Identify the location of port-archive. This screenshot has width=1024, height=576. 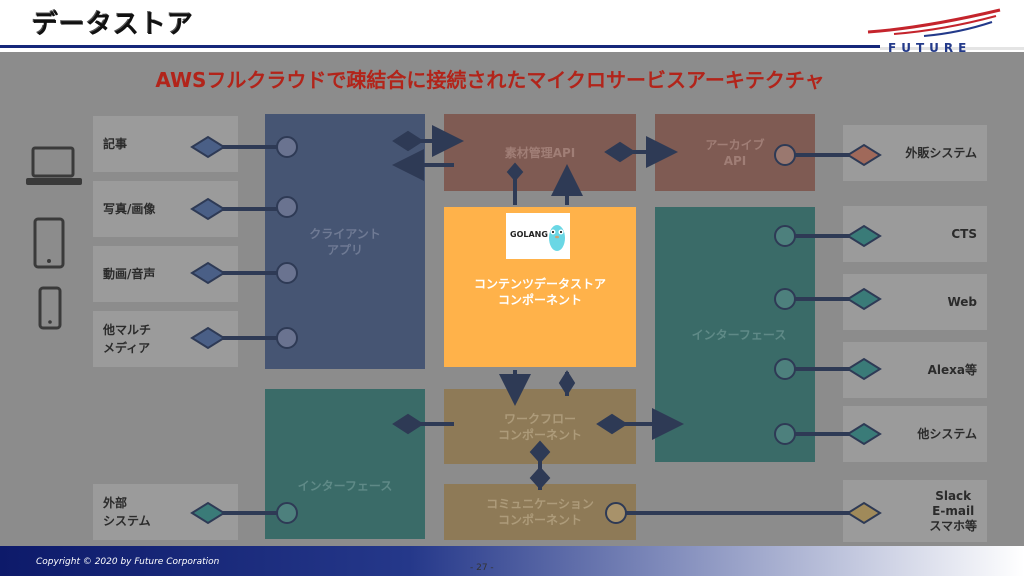
(785, 155).